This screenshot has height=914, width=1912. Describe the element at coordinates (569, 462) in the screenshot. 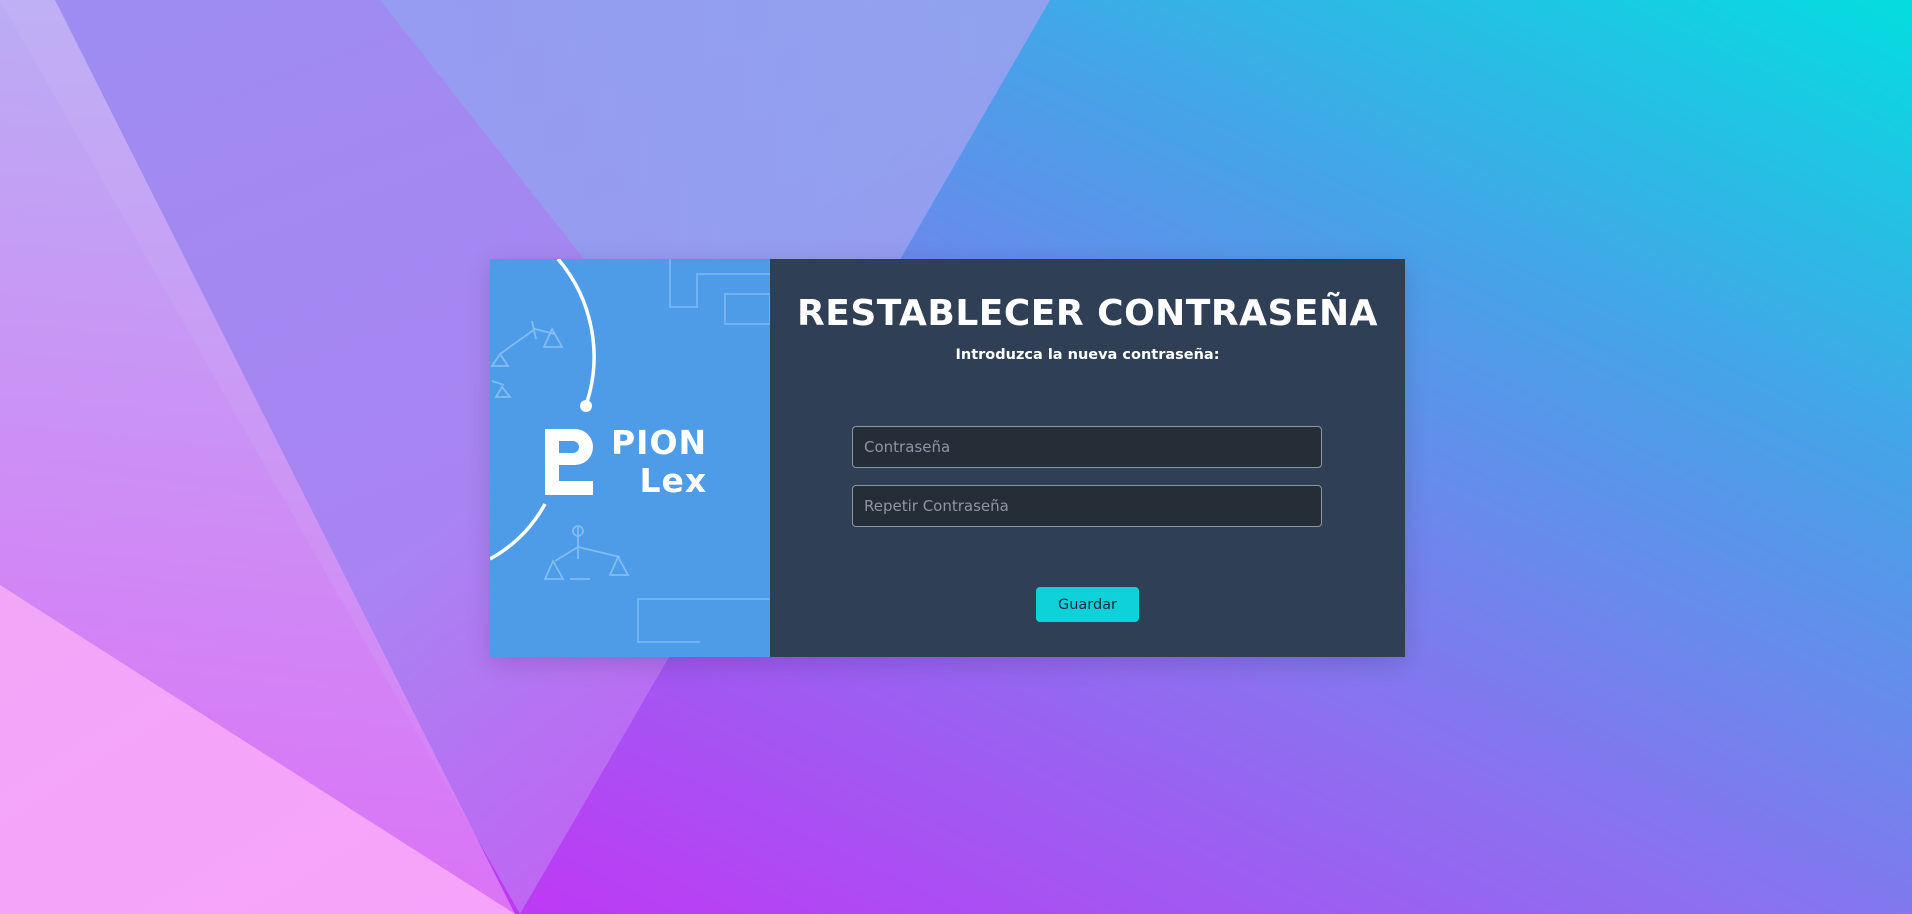

I see `pionlex-logo-icon` at that location.